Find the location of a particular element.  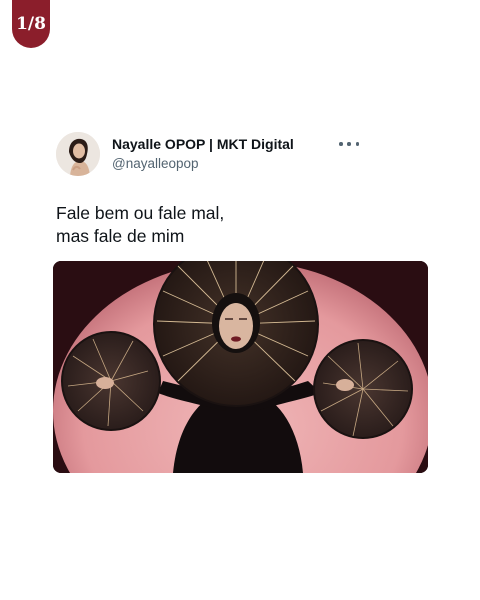

page-indicator: 1/8 is located at coordinates (31, 24).